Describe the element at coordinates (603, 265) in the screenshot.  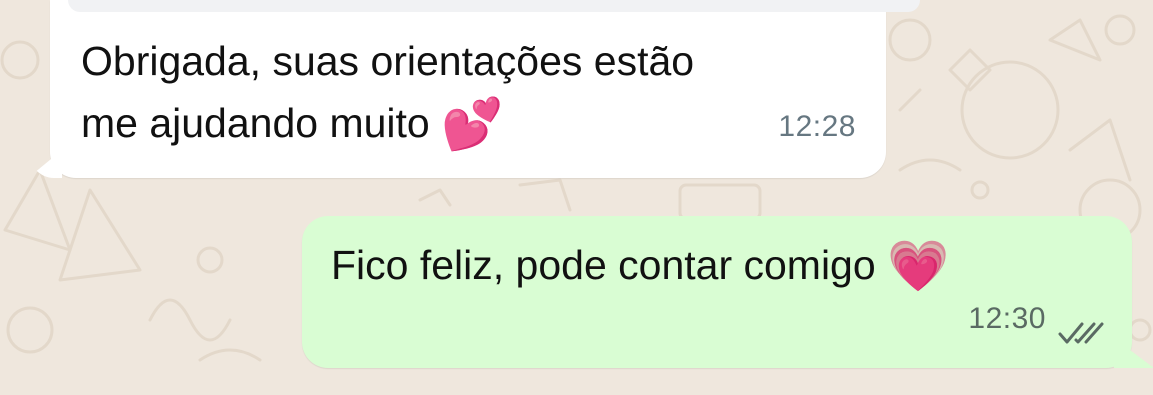
I see `message-text-words: Fico feliz, pode contar comigo` at that location.